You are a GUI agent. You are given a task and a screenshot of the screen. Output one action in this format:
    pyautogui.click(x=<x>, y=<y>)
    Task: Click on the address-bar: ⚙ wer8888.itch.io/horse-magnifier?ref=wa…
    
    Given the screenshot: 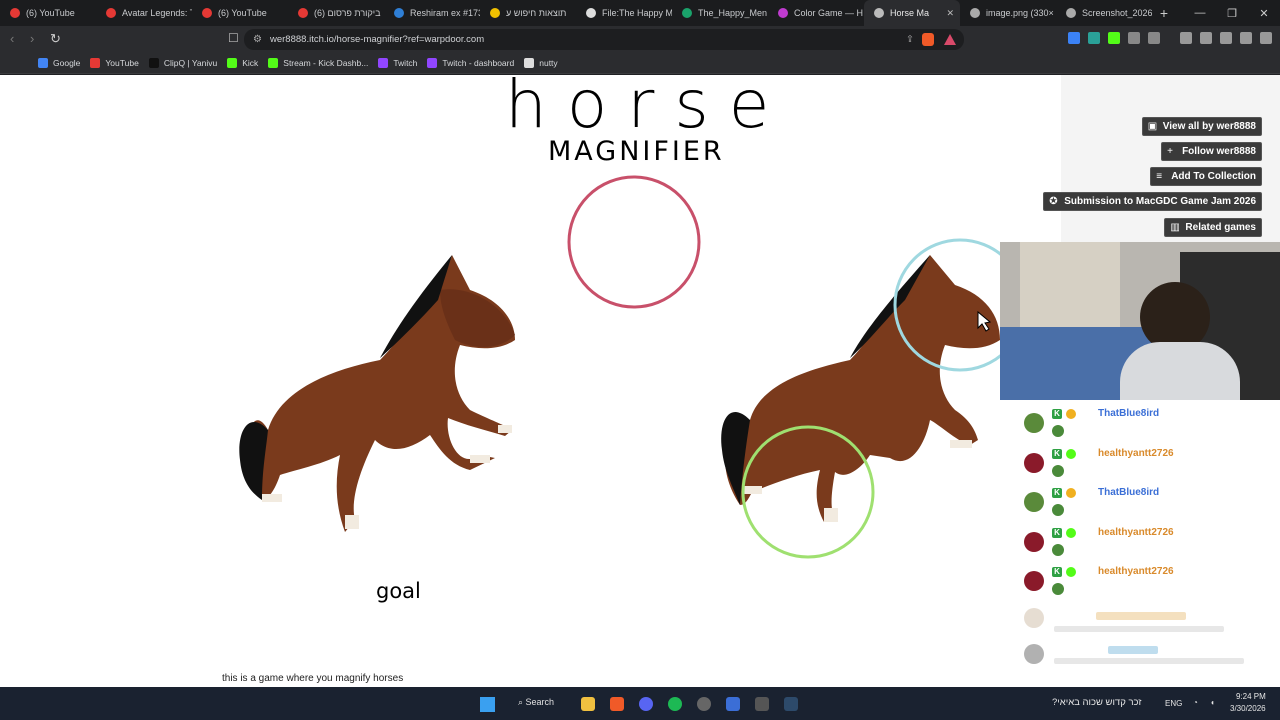 What is the action you would take?
    pyautogui.click(x=604, y=39)
    